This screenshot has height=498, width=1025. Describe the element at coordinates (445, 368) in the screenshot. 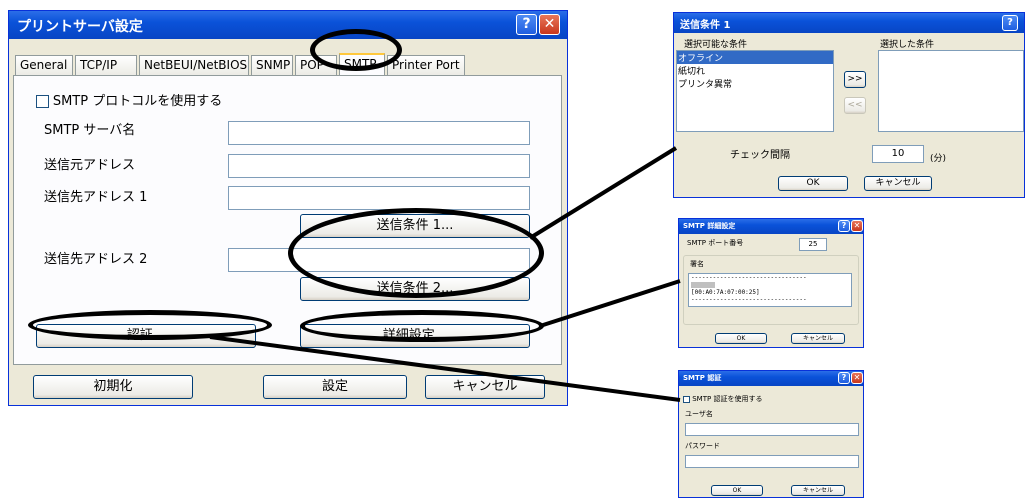

I see `connector-auth` at that location.